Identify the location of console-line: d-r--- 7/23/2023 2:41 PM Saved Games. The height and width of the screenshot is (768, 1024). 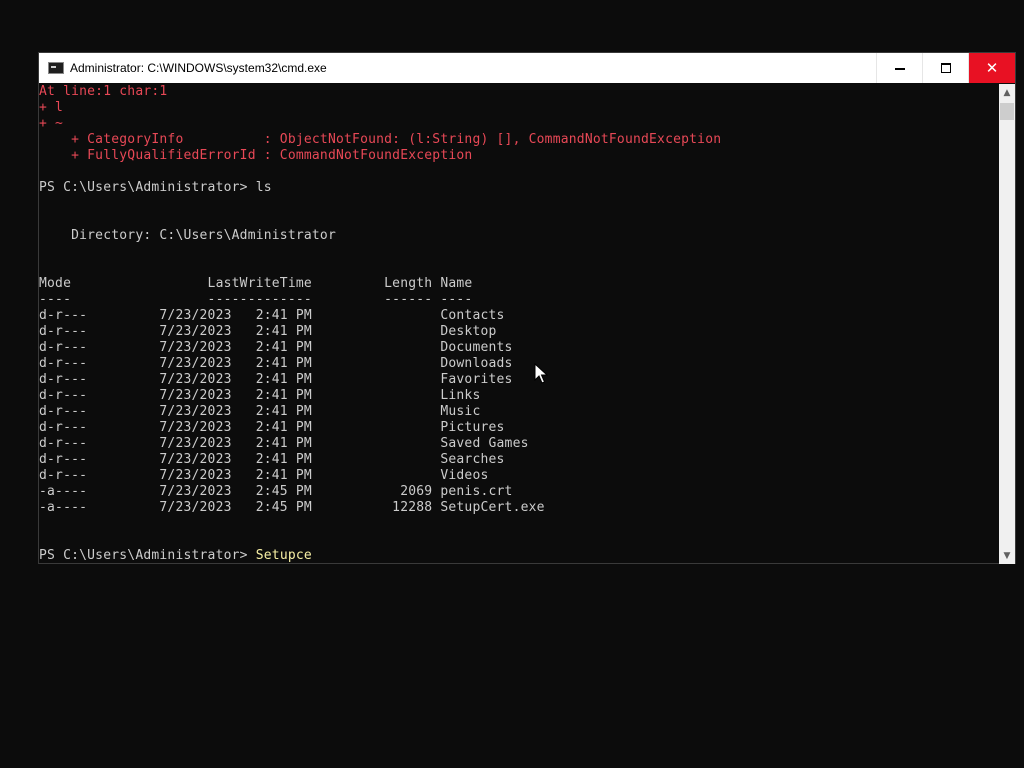
(284, 443).